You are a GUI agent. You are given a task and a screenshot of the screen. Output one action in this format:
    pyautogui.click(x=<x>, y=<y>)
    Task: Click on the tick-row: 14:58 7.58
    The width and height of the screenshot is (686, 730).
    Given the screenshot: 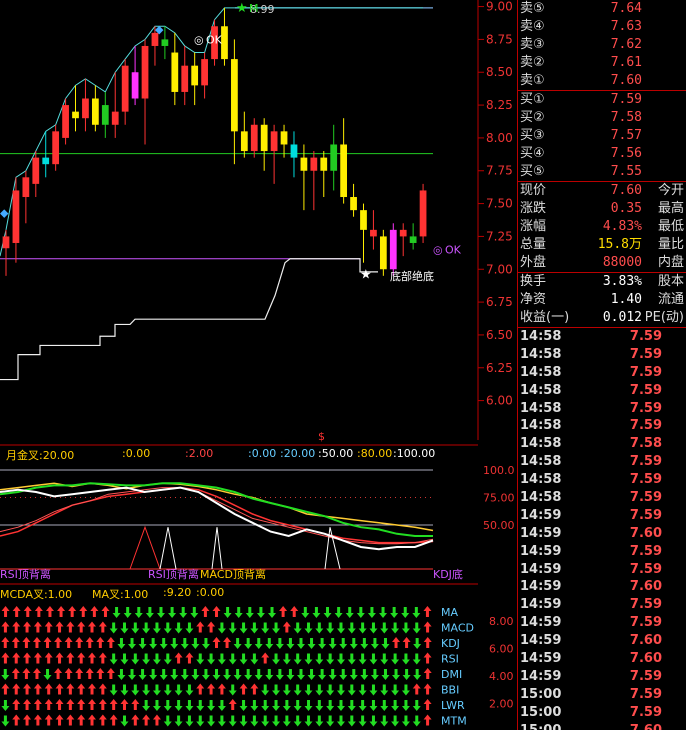 What is the action you would take?
    pyautogui.click(x=602, y=444)
    